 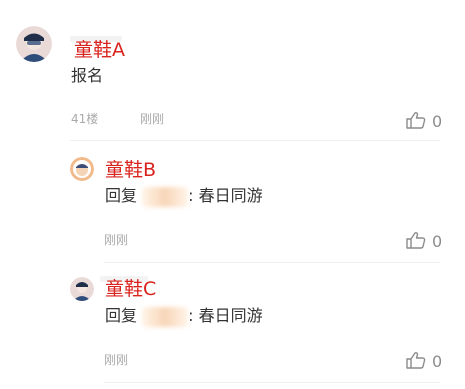 I want to click on comment-text: 报名, so click(x=87, y=75).